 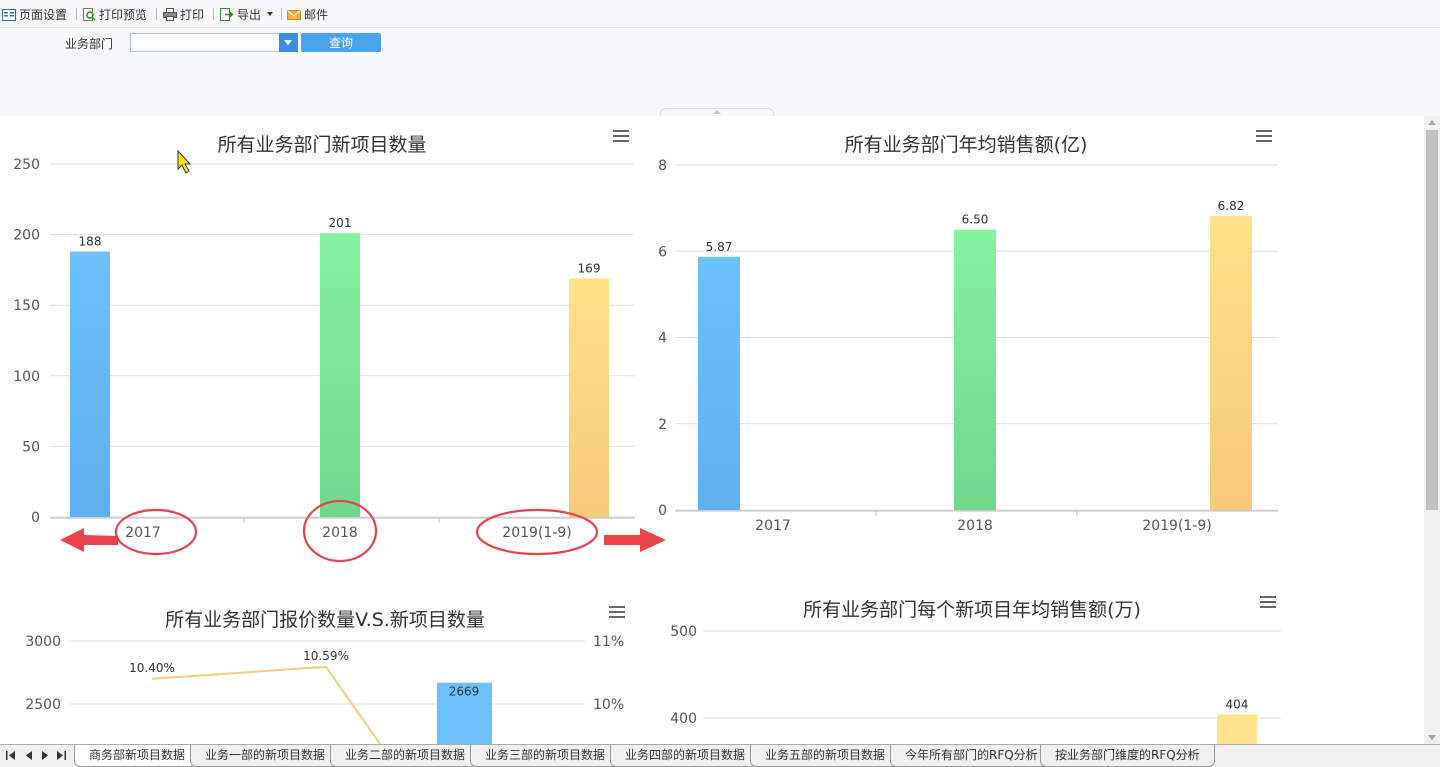 What do you see at coordinates (266, 704) in the screenshot?
I see `series-line` at bounding box center [266, 704].